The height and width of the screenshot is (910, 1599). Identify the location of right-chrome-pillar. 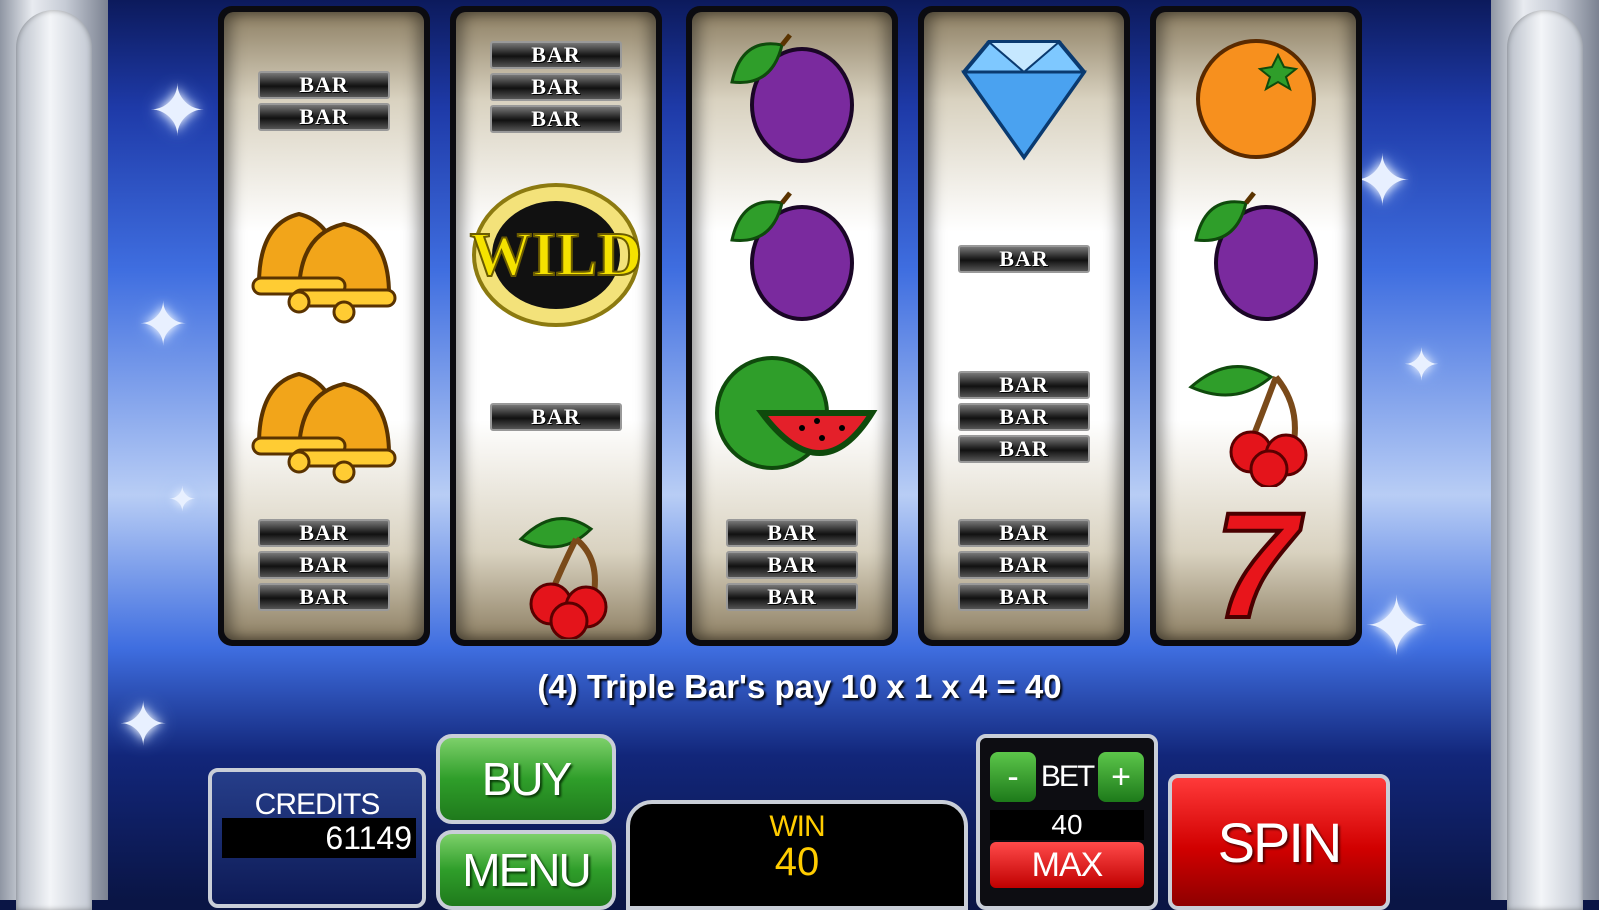
(1545, 455).